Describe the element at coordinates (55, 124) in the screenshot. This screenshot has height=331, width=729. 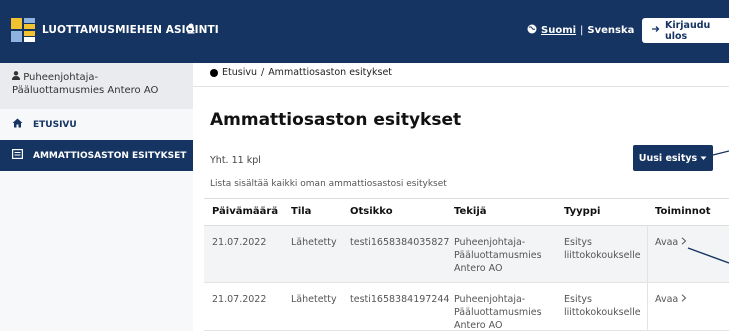
I see `sidebar-item-label: ETUSIVU` at that location.